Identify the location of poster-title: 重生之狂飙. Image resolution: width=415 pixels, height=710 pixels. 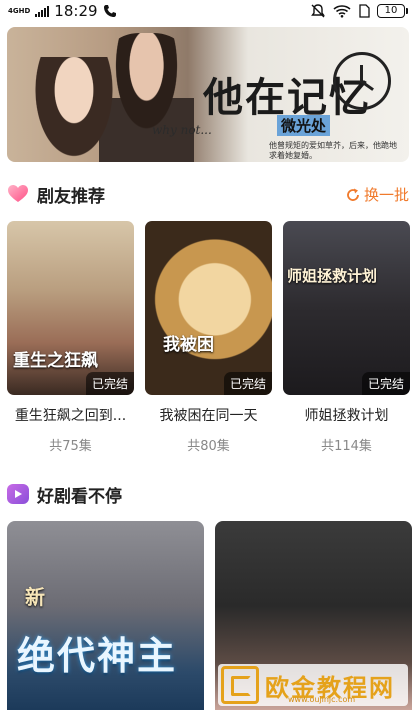
(55, 361).